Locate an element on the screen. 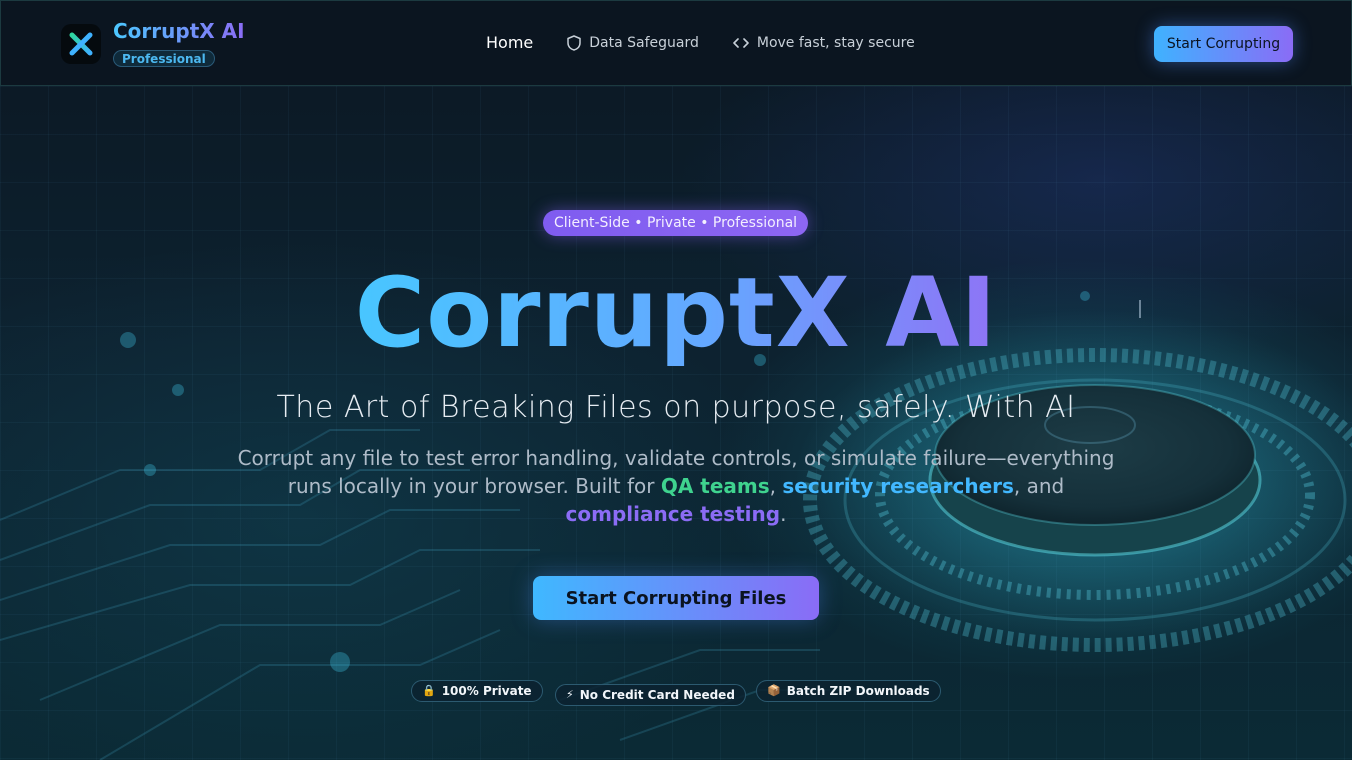 The image size is (1352, 760). chip-no-credit-card-label: No Credit Card Needed is located at coordinates (657, 695).